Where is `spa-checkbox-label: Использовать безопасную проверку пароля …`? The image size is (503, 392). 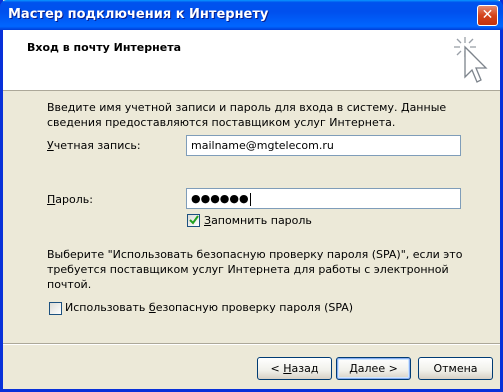 spa-checkbox-label: Использовать безопасную проверку пароля … is located at coordinates (209, 307).